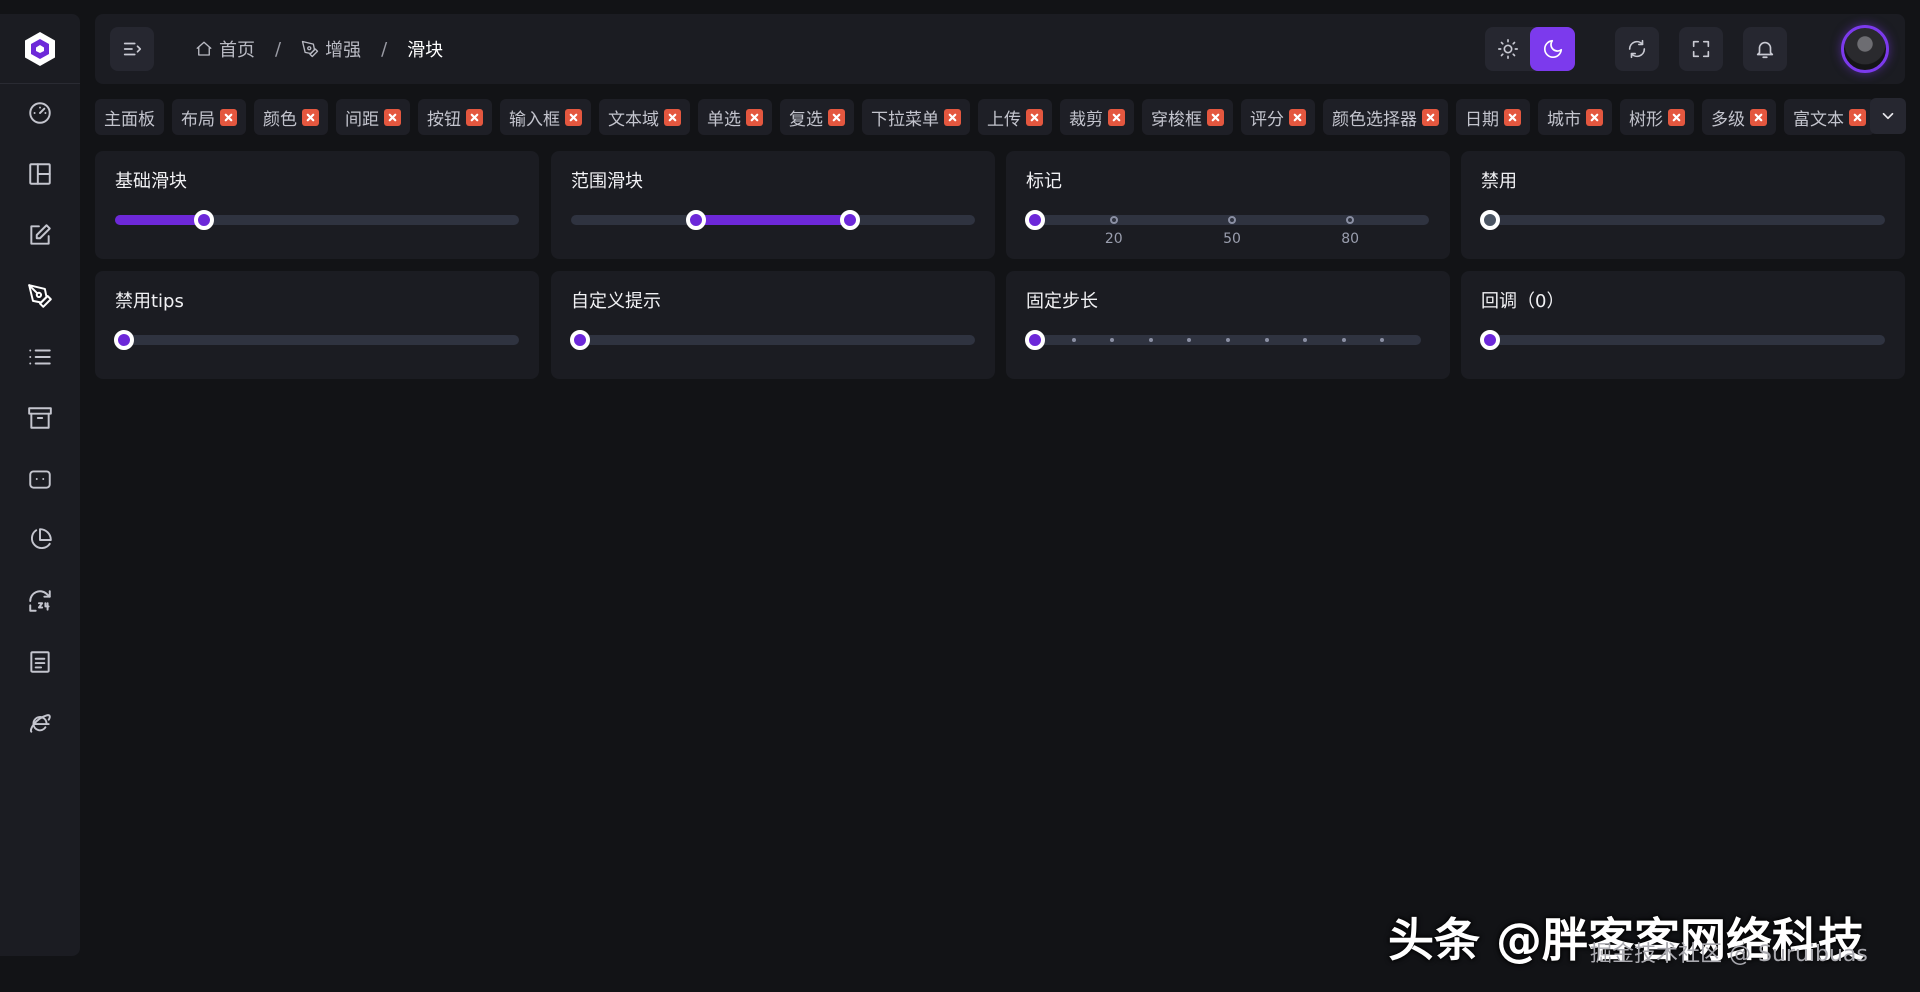 Image resolution: width=1920 pixels, height=992 pixels. I want to click on disabled-tips-slider, so click(316, 340).